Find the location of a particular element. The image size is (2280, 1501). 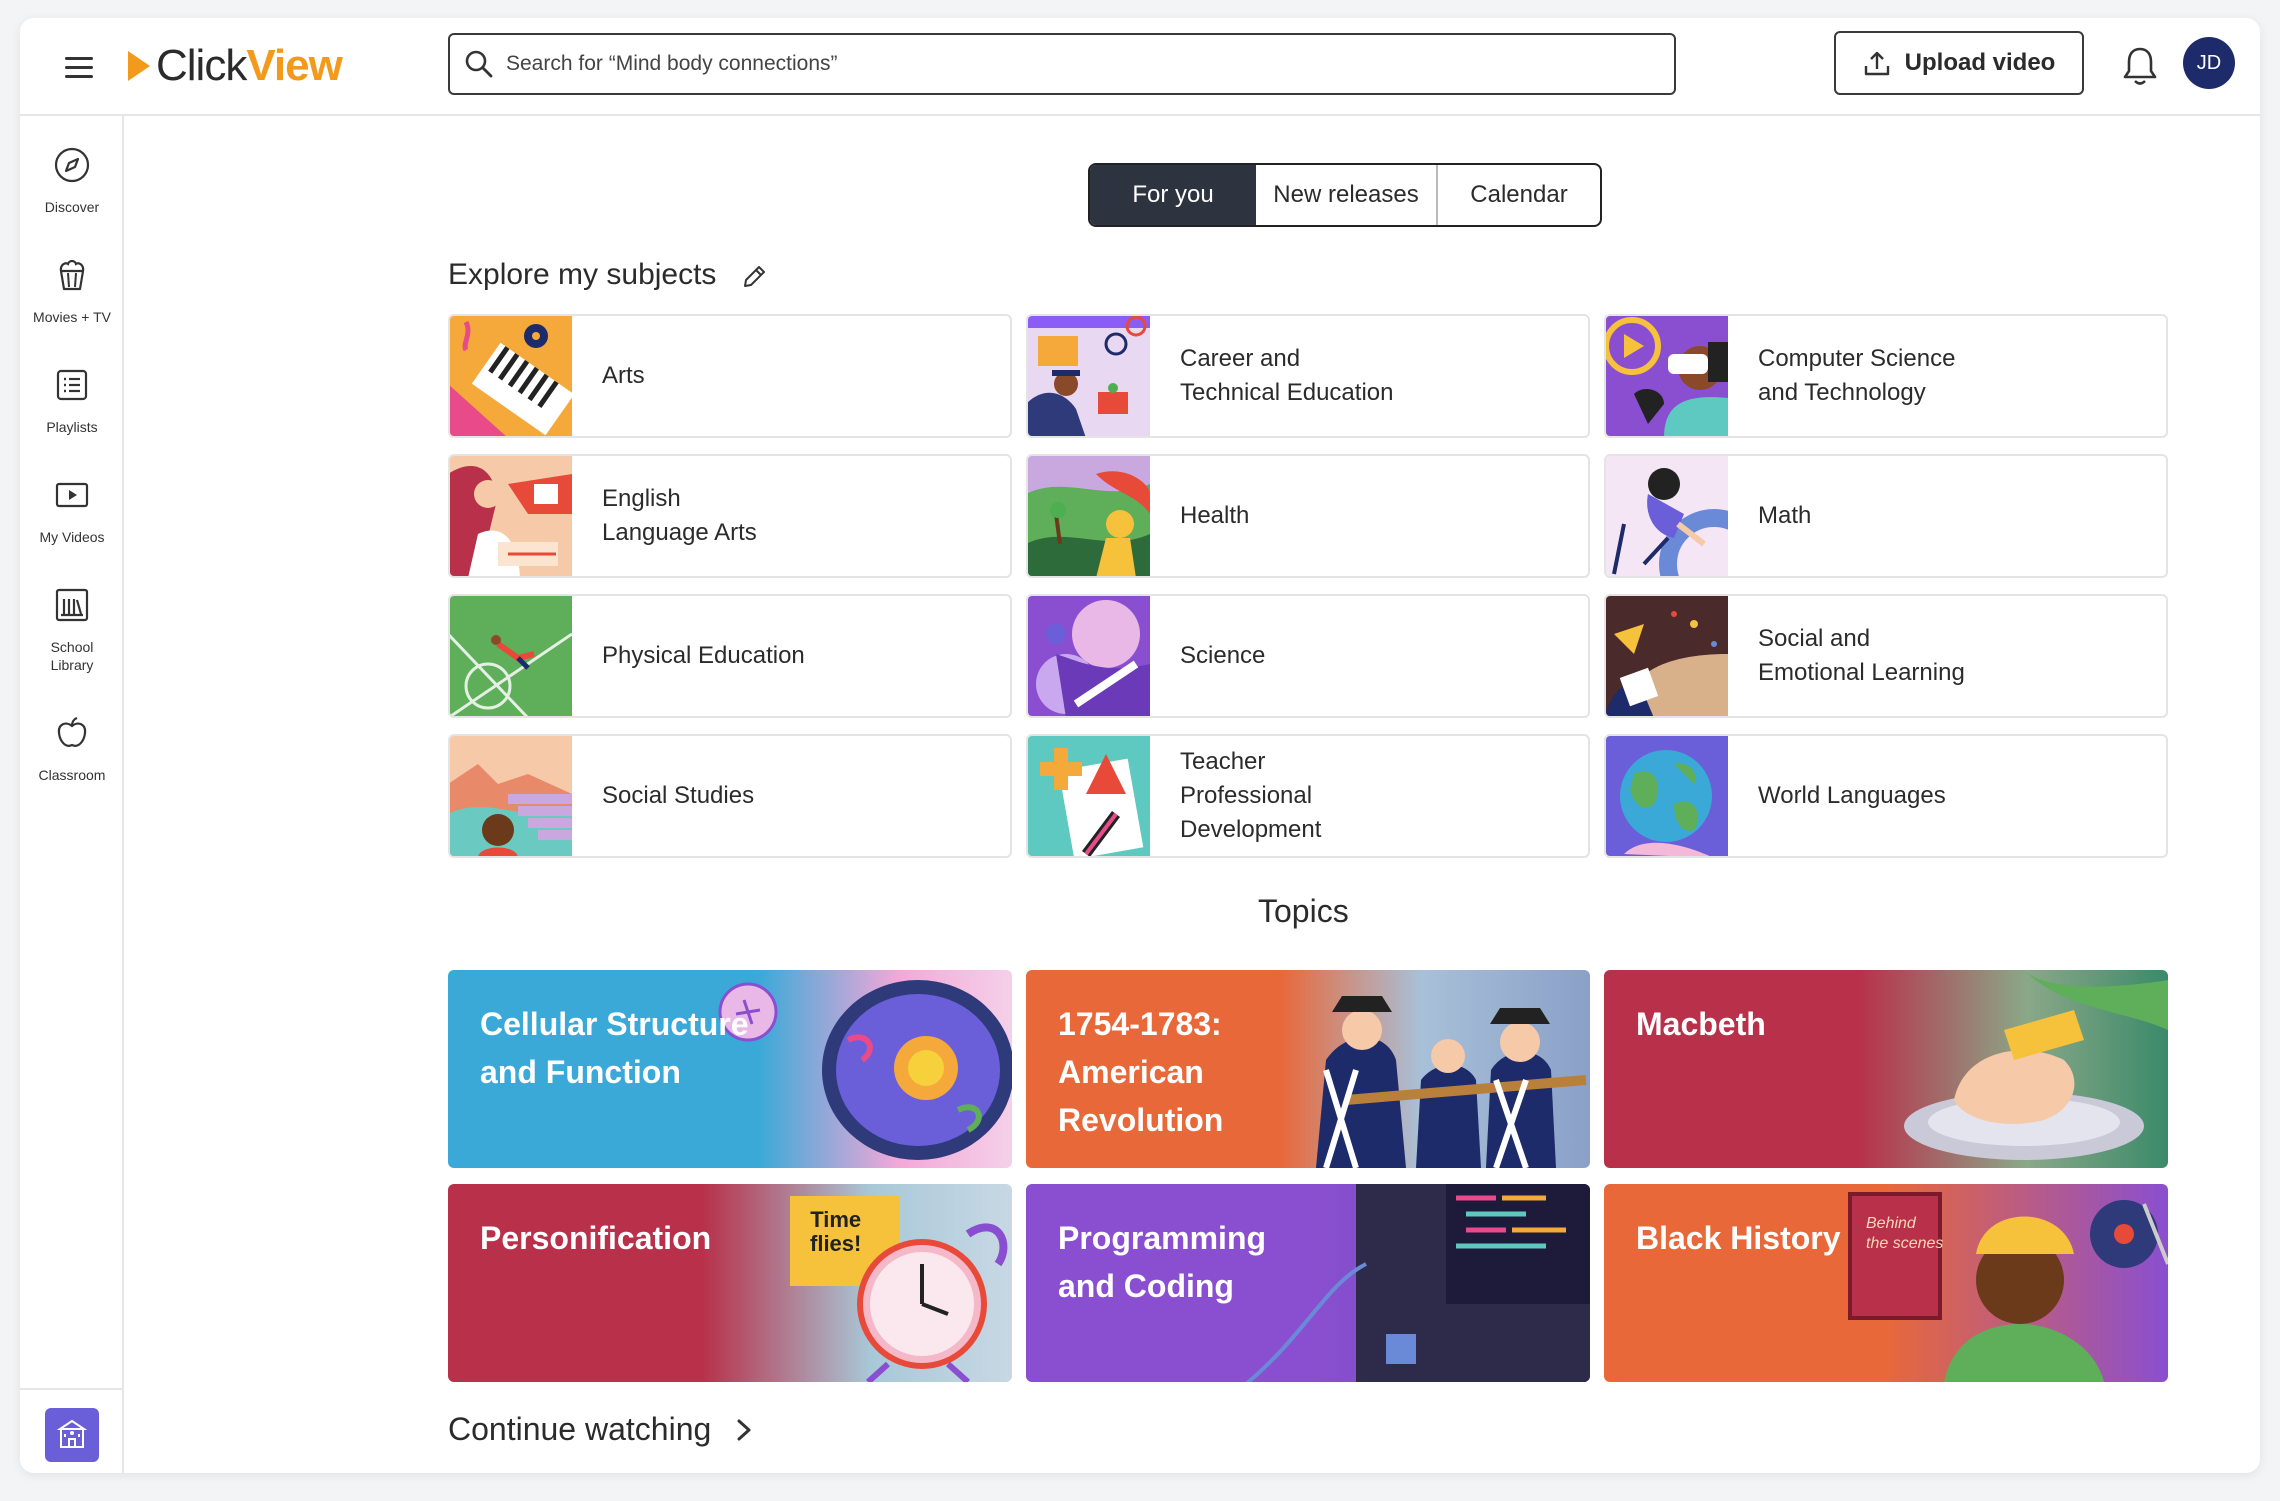

topic-card-personification: Time flies! Personification is located at coordinates (730, 1283).